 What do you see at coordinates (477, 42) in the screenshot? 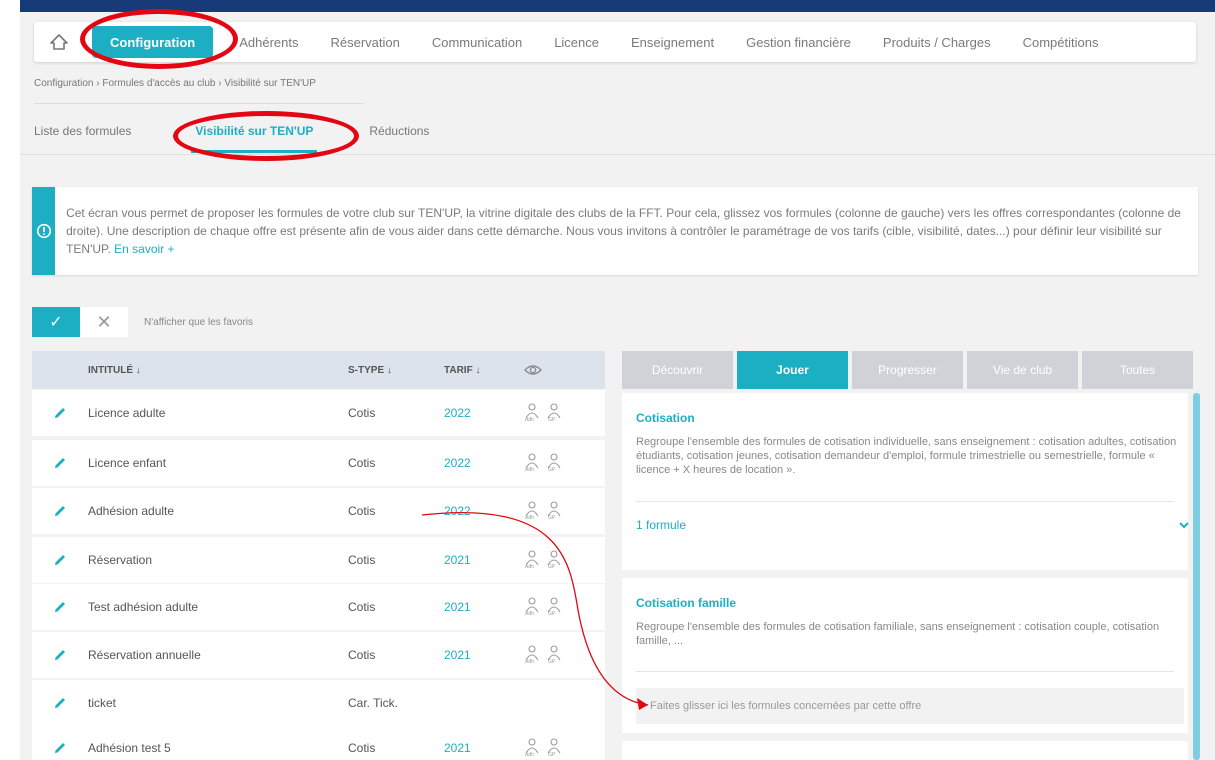
I see `nav-communication: Communication` at bounding box center [477, 42].